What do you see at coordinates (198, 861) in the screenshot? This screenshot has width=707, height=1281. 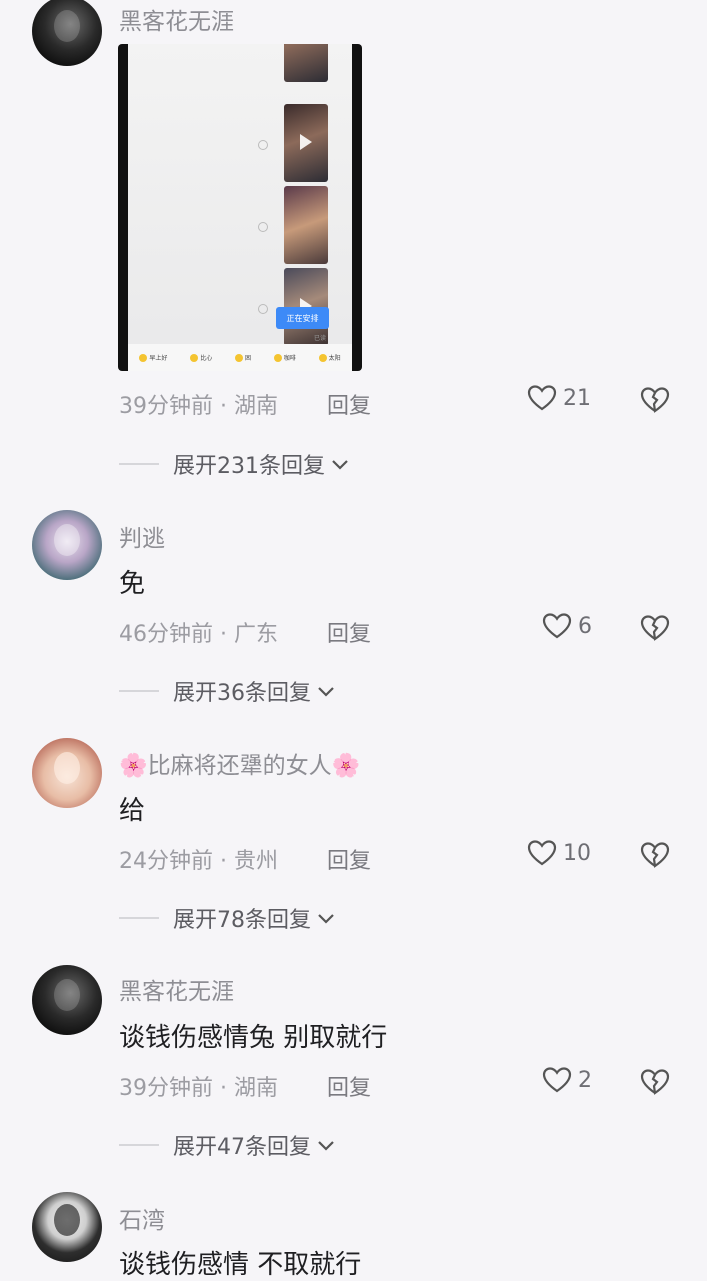 I see `comment-meta: 24分钟前 · 贵州` at bounding box center [198, 861].